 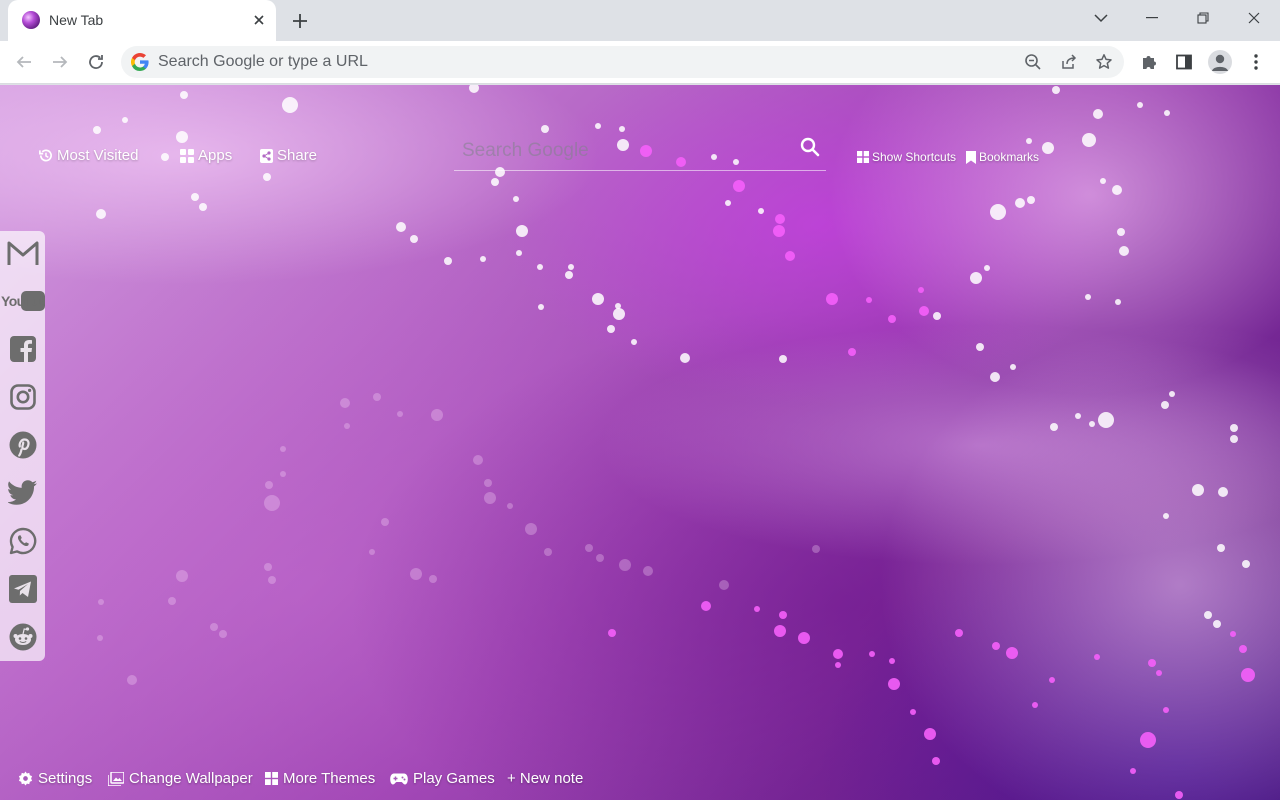 What do you see at coordinates (22, 349) in the screenshot?
I see `social-facebook-link` at bounding box center [22, 349].